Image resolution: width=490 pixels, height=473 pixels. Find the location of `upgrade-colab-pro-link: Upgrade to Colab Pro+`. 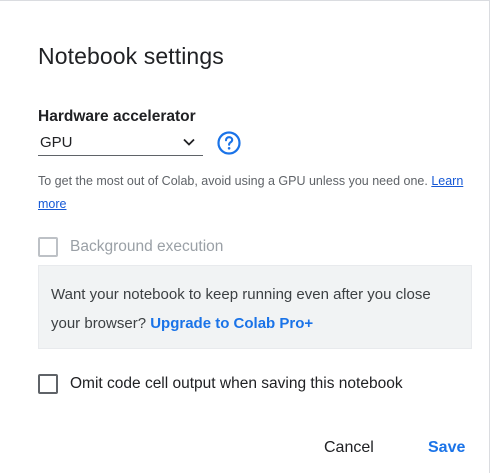

upgrade-colab-pro-link: Upgrade to Colab Pro+ is located at coordinates (231, 323).